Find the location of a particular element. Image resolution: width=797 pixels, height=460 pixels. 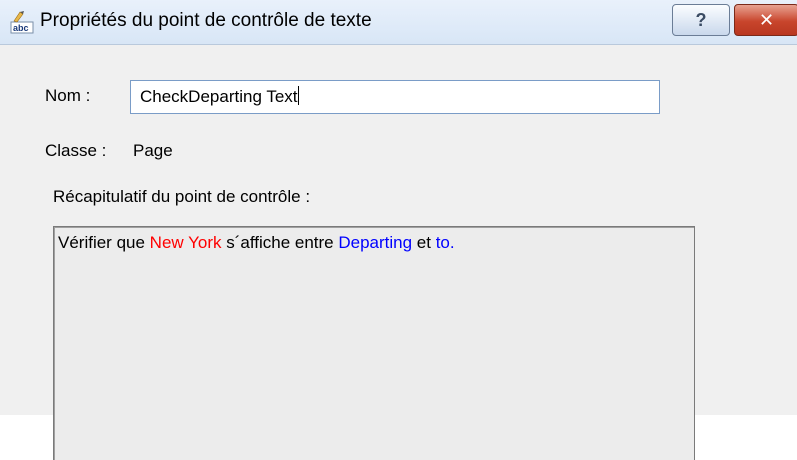

summary-label: Récapitulatif du point de contrôle : is located at coordinates (182, 196).